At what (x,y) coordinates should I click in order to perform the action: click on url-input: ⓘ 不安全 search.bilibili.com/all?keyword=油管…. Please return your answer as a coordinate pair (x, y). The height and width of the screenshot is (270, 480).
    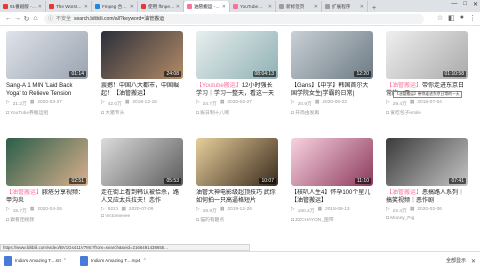
    Looking at the image, I should click on (234, 18).